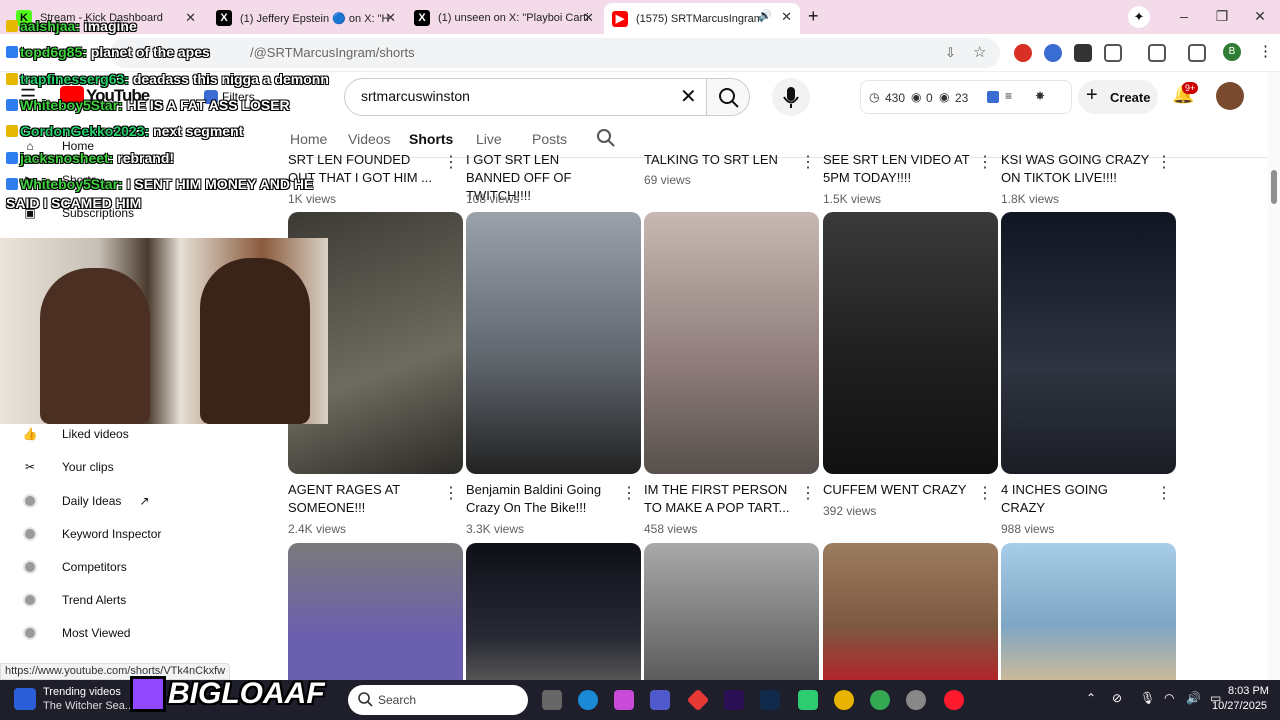  What do you see at coordinates (1274, 187) in the screenshot?
I see `scrollbar-thumb` at bounding box center [1274, 187].